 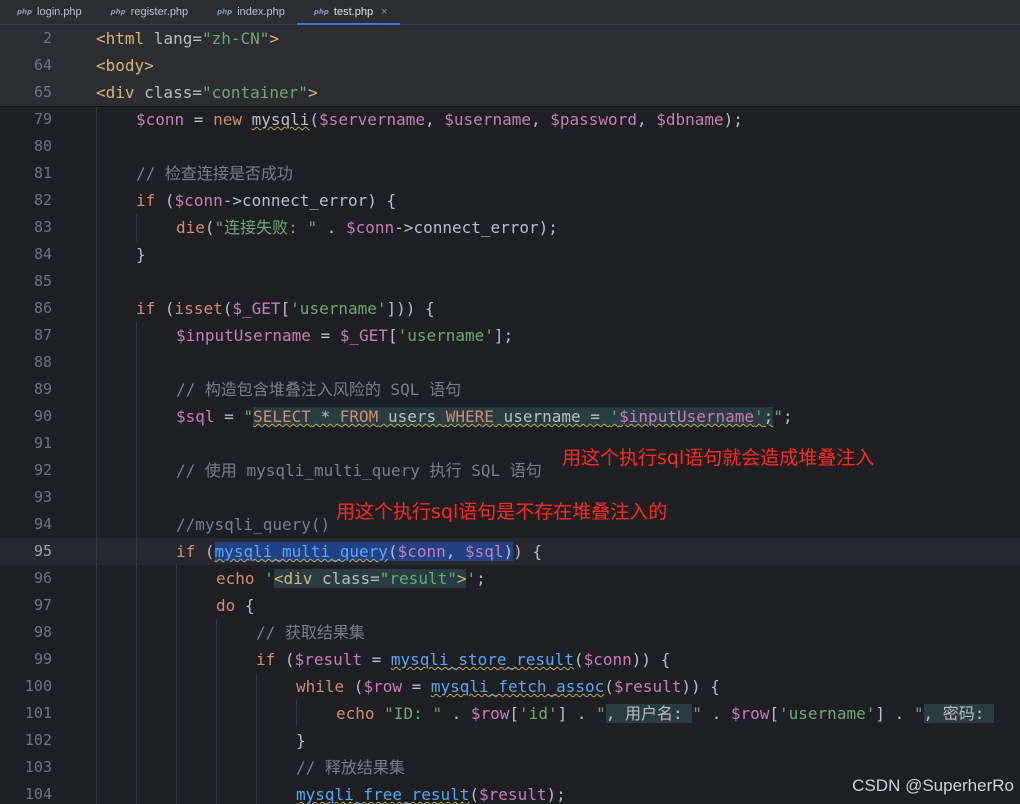 What do you see at coordinates (510, 362) in the screenshot?
I see `code-line: 88` at bounding box center [510, 362].